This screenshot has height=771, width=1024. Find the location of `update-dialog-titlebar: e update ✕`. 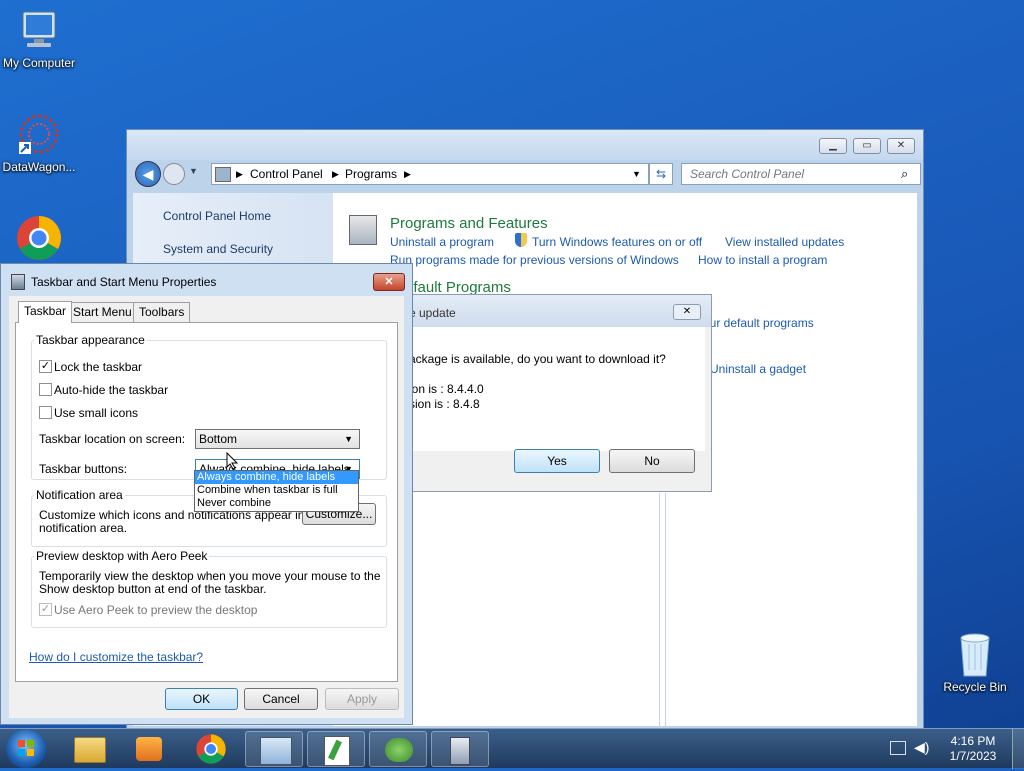

update-dialog-titlebar: e update ✕ is located at coordinates (558, 311).